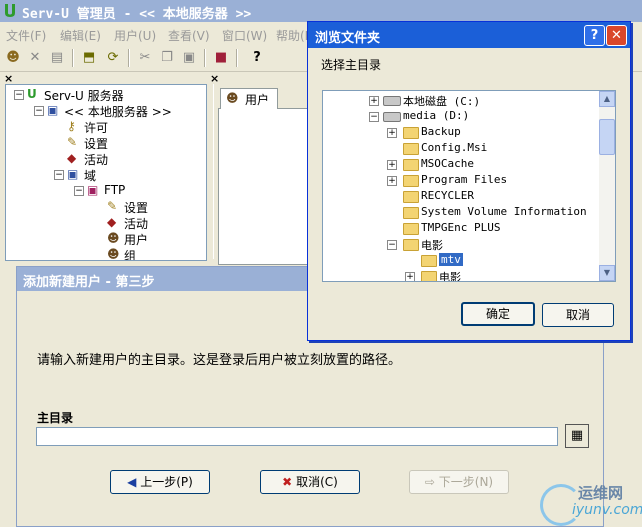 Image resolution: width=642 pixels, height=527 pixels. What do you see at coordinates (73, 174) in the screenshot?
I see `domain-icon: ▣` at bounding box center [73, 174].